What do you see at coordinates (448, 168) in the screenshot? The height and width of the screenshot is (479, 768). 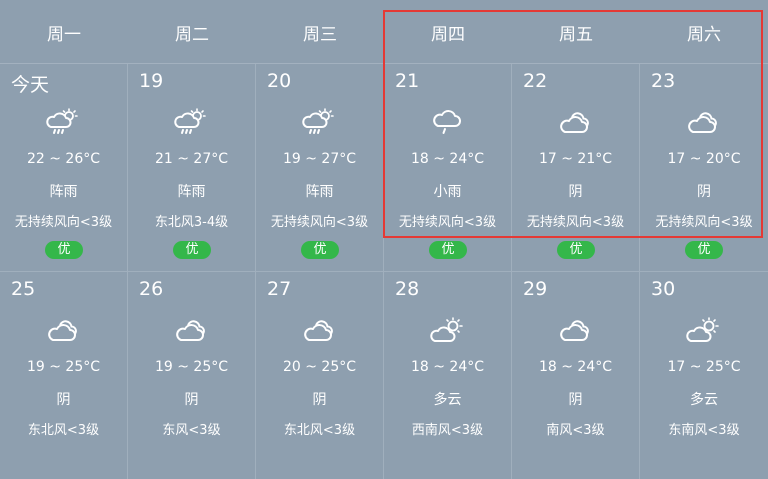 I see `day-cell: 21 18 ~ 24°C 小雨无持续风向<3级优` at bounding box center [448, 168].